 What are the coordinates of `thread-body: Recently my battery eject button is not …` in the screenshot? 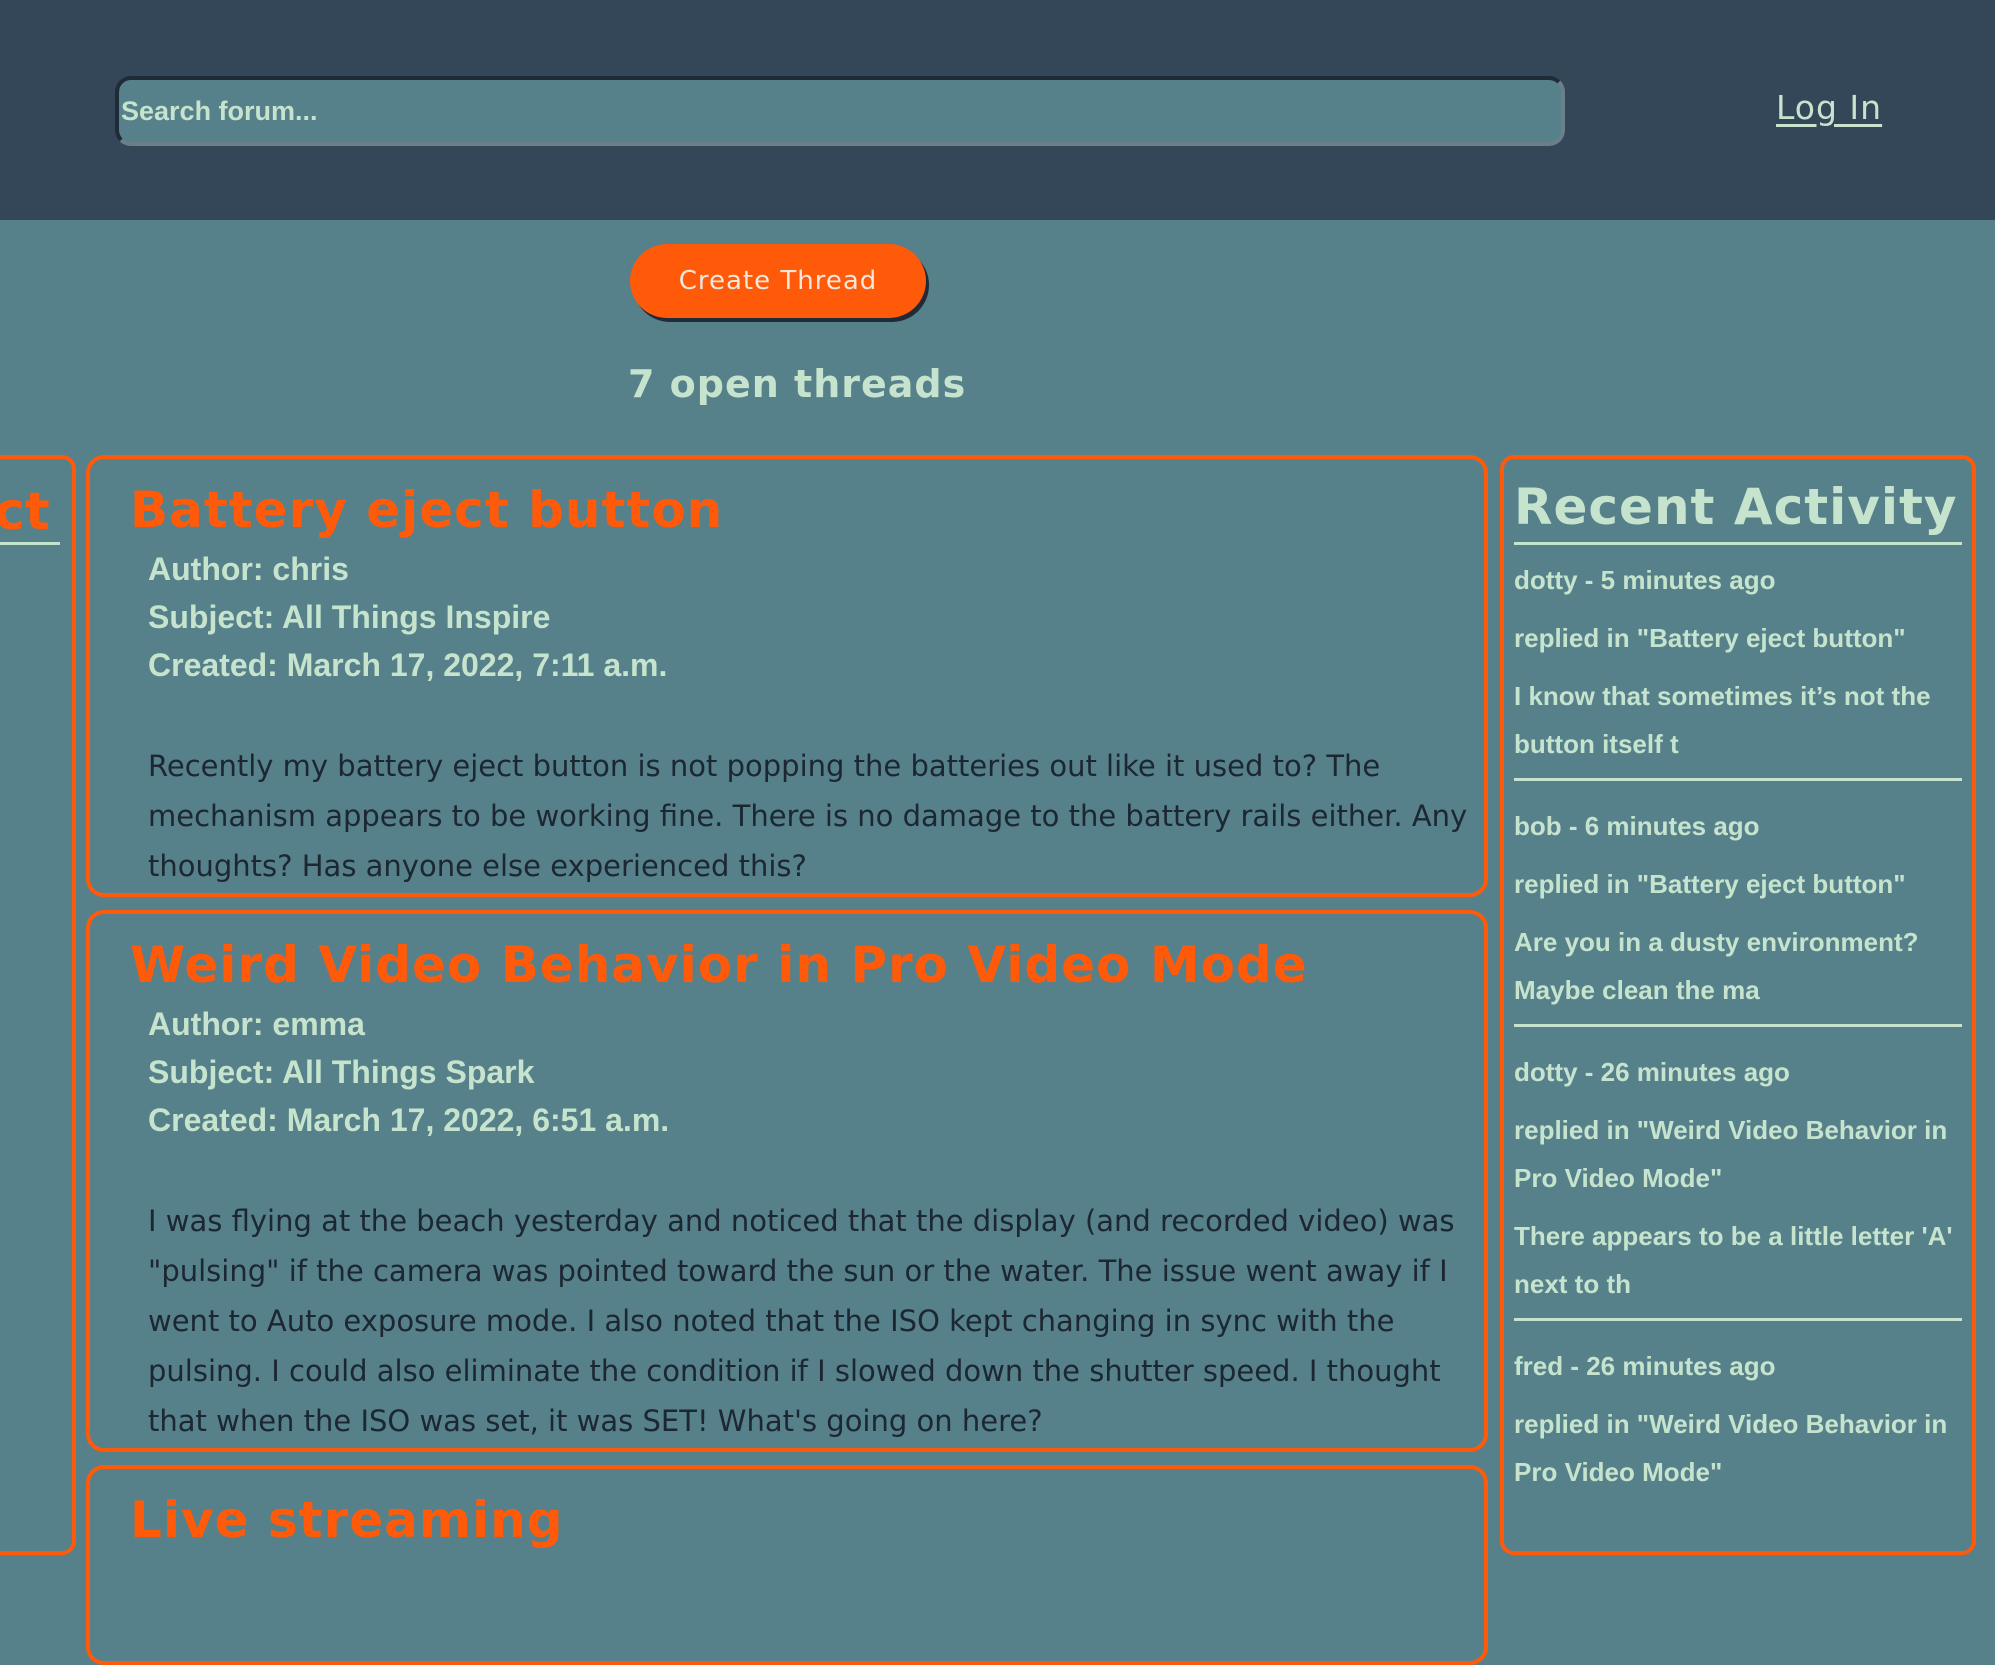 It's located at (808, 816).